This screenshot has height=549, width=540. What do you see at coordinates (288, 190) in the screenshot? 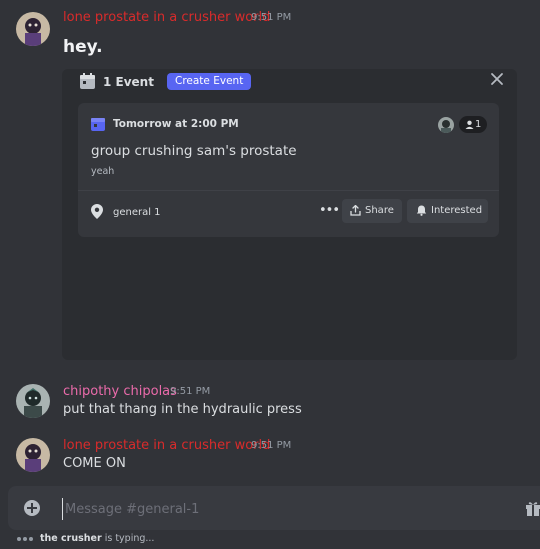
I see `divider` at bounding box center [288, 190].